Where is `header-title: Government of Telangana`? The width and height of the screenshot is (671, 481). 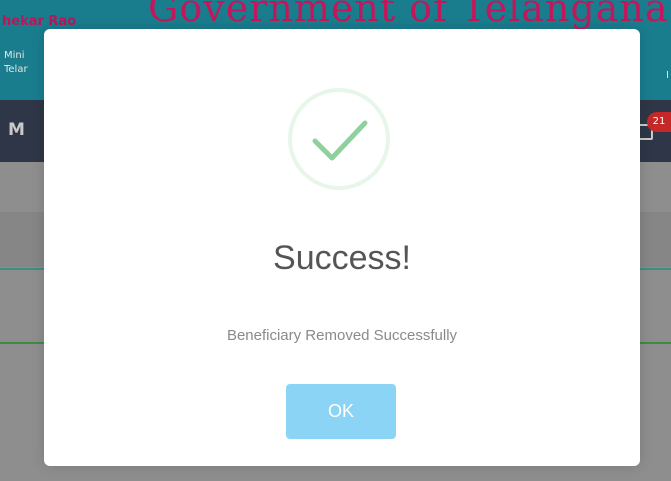 header-title: Government of Telangana is located at coordinates (408, 15).